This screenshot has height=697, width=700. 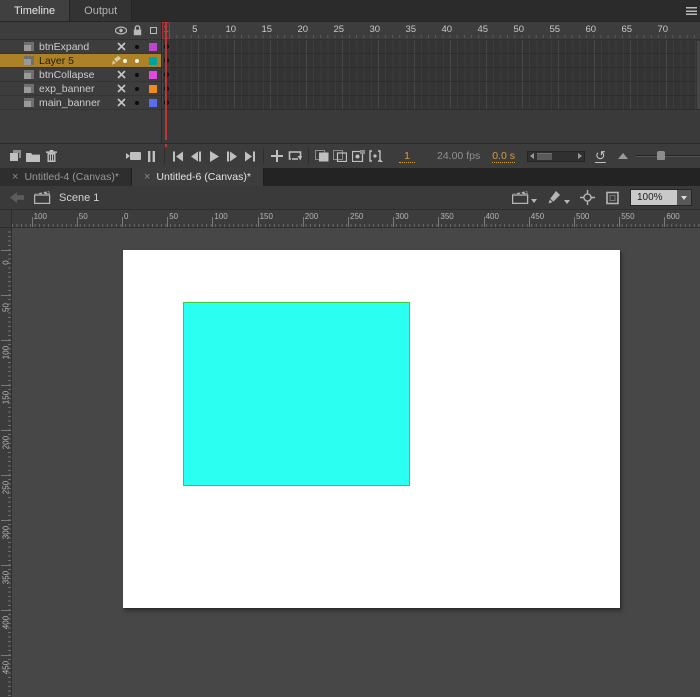 I want to click on frame-number-20: 20, so click(x=303, y=29).